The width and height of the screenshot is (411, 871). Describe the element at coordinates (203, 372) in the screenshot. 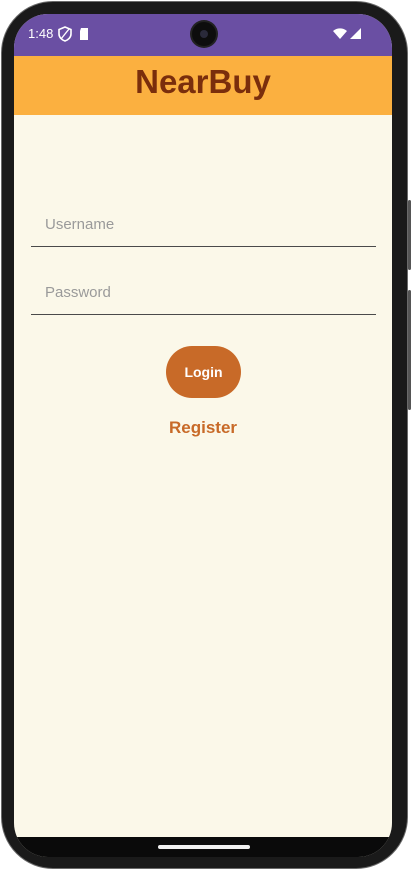

I see `login-button: Login` at that location.